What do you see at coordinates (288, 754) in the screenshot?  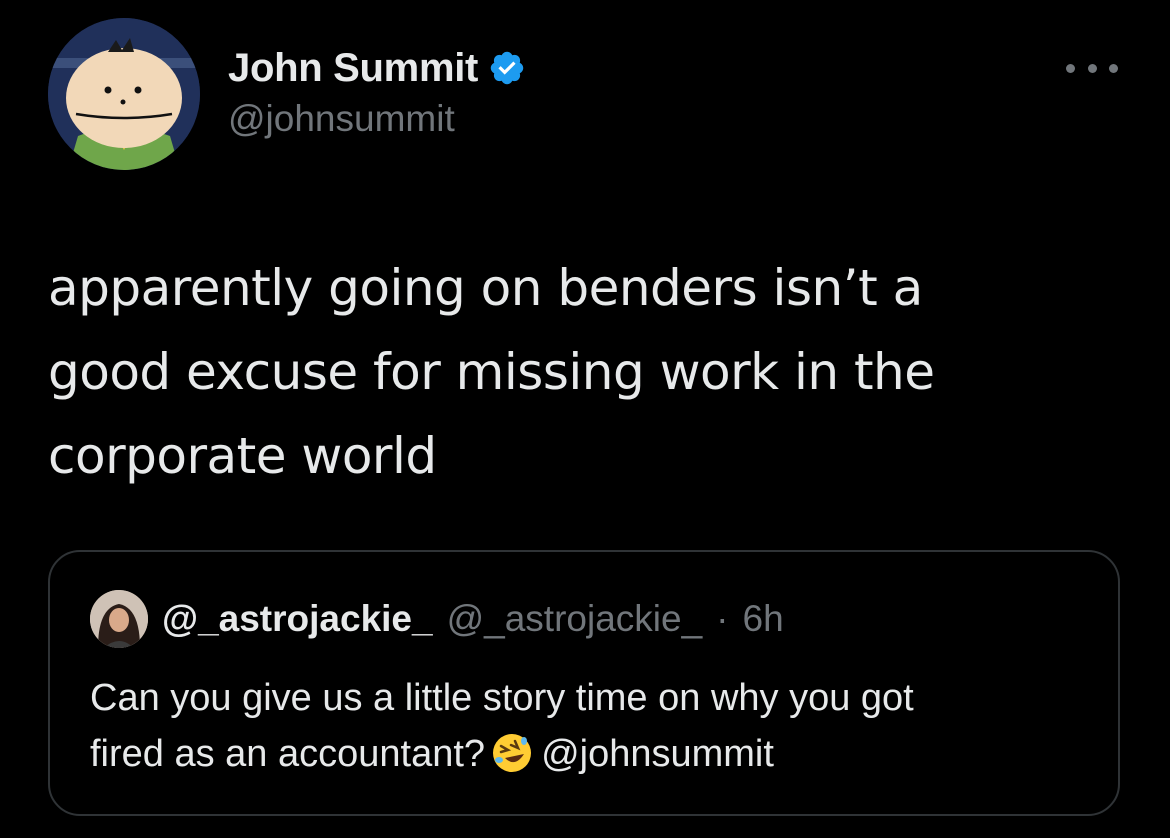 I see `quoted-text-fragment: fired as an accountant?` at bounding box center [288, 754].